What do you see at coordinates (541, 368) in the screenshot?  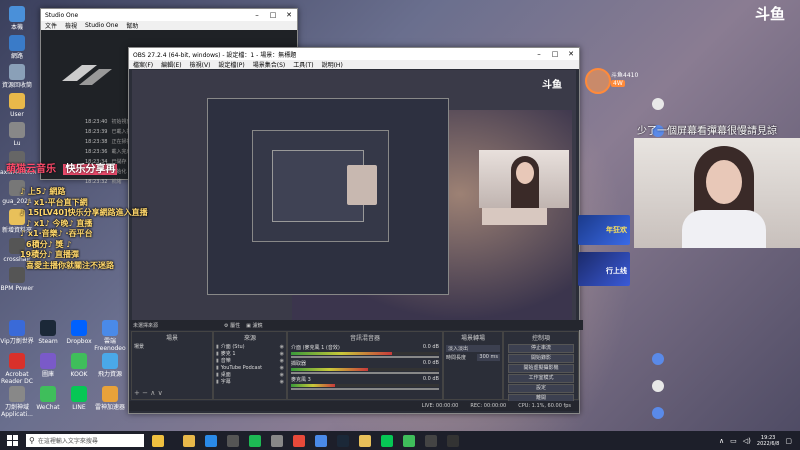 I see `control-button: 開始虛擬攝影機` at bounding box center [541, 368].